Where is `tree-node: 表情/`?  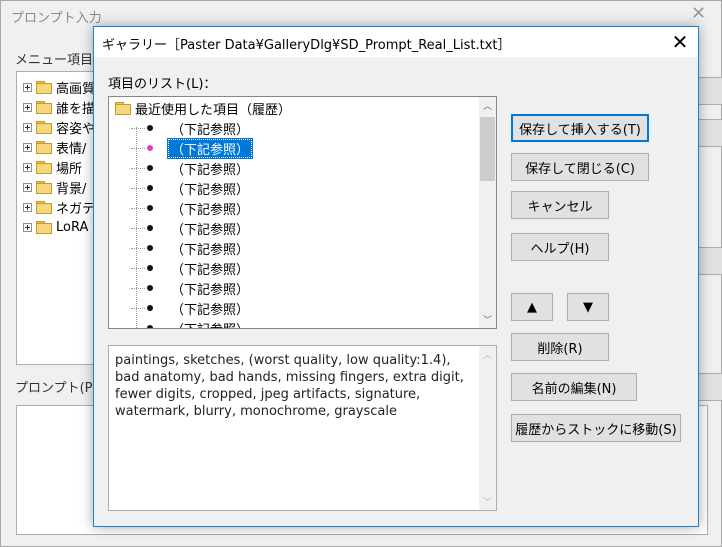
tree-node: 表情/ is located at coordinates (54, 147).